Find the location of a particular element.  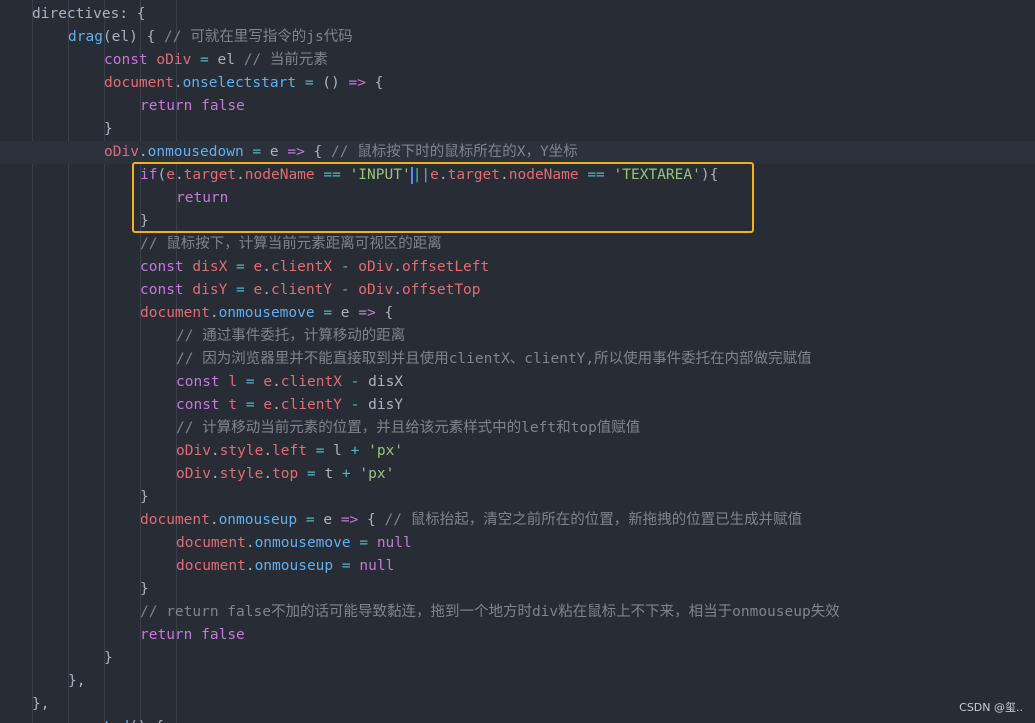

code-line-text: // 鼠标按下，计算当前元素距离可视区的距离 is located at coordinates (291, 244).